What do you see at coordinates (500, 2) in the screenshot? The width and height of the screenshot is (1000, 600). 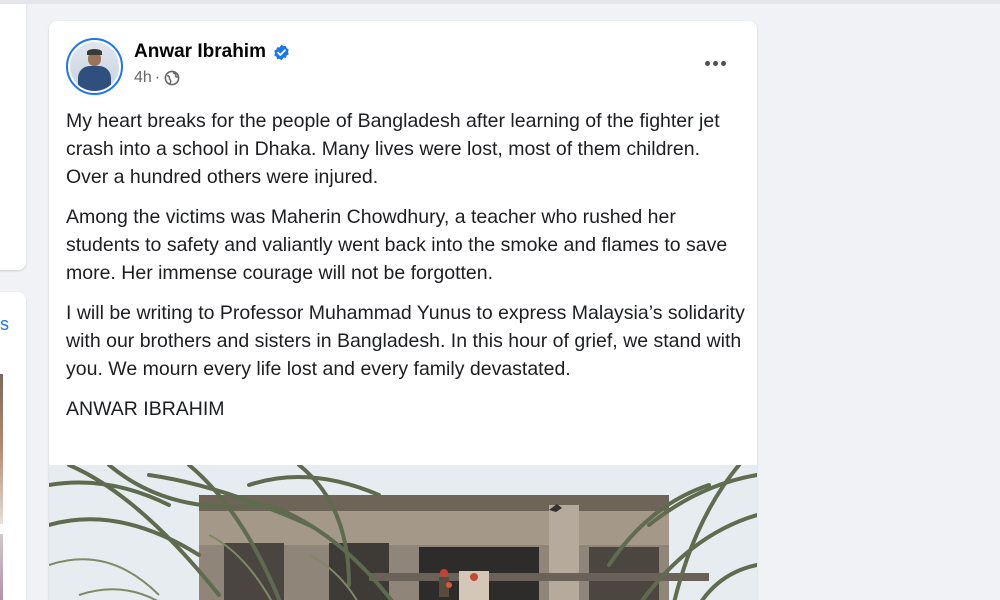 I see `top-bar-edge` at bounding box center [500, 2].